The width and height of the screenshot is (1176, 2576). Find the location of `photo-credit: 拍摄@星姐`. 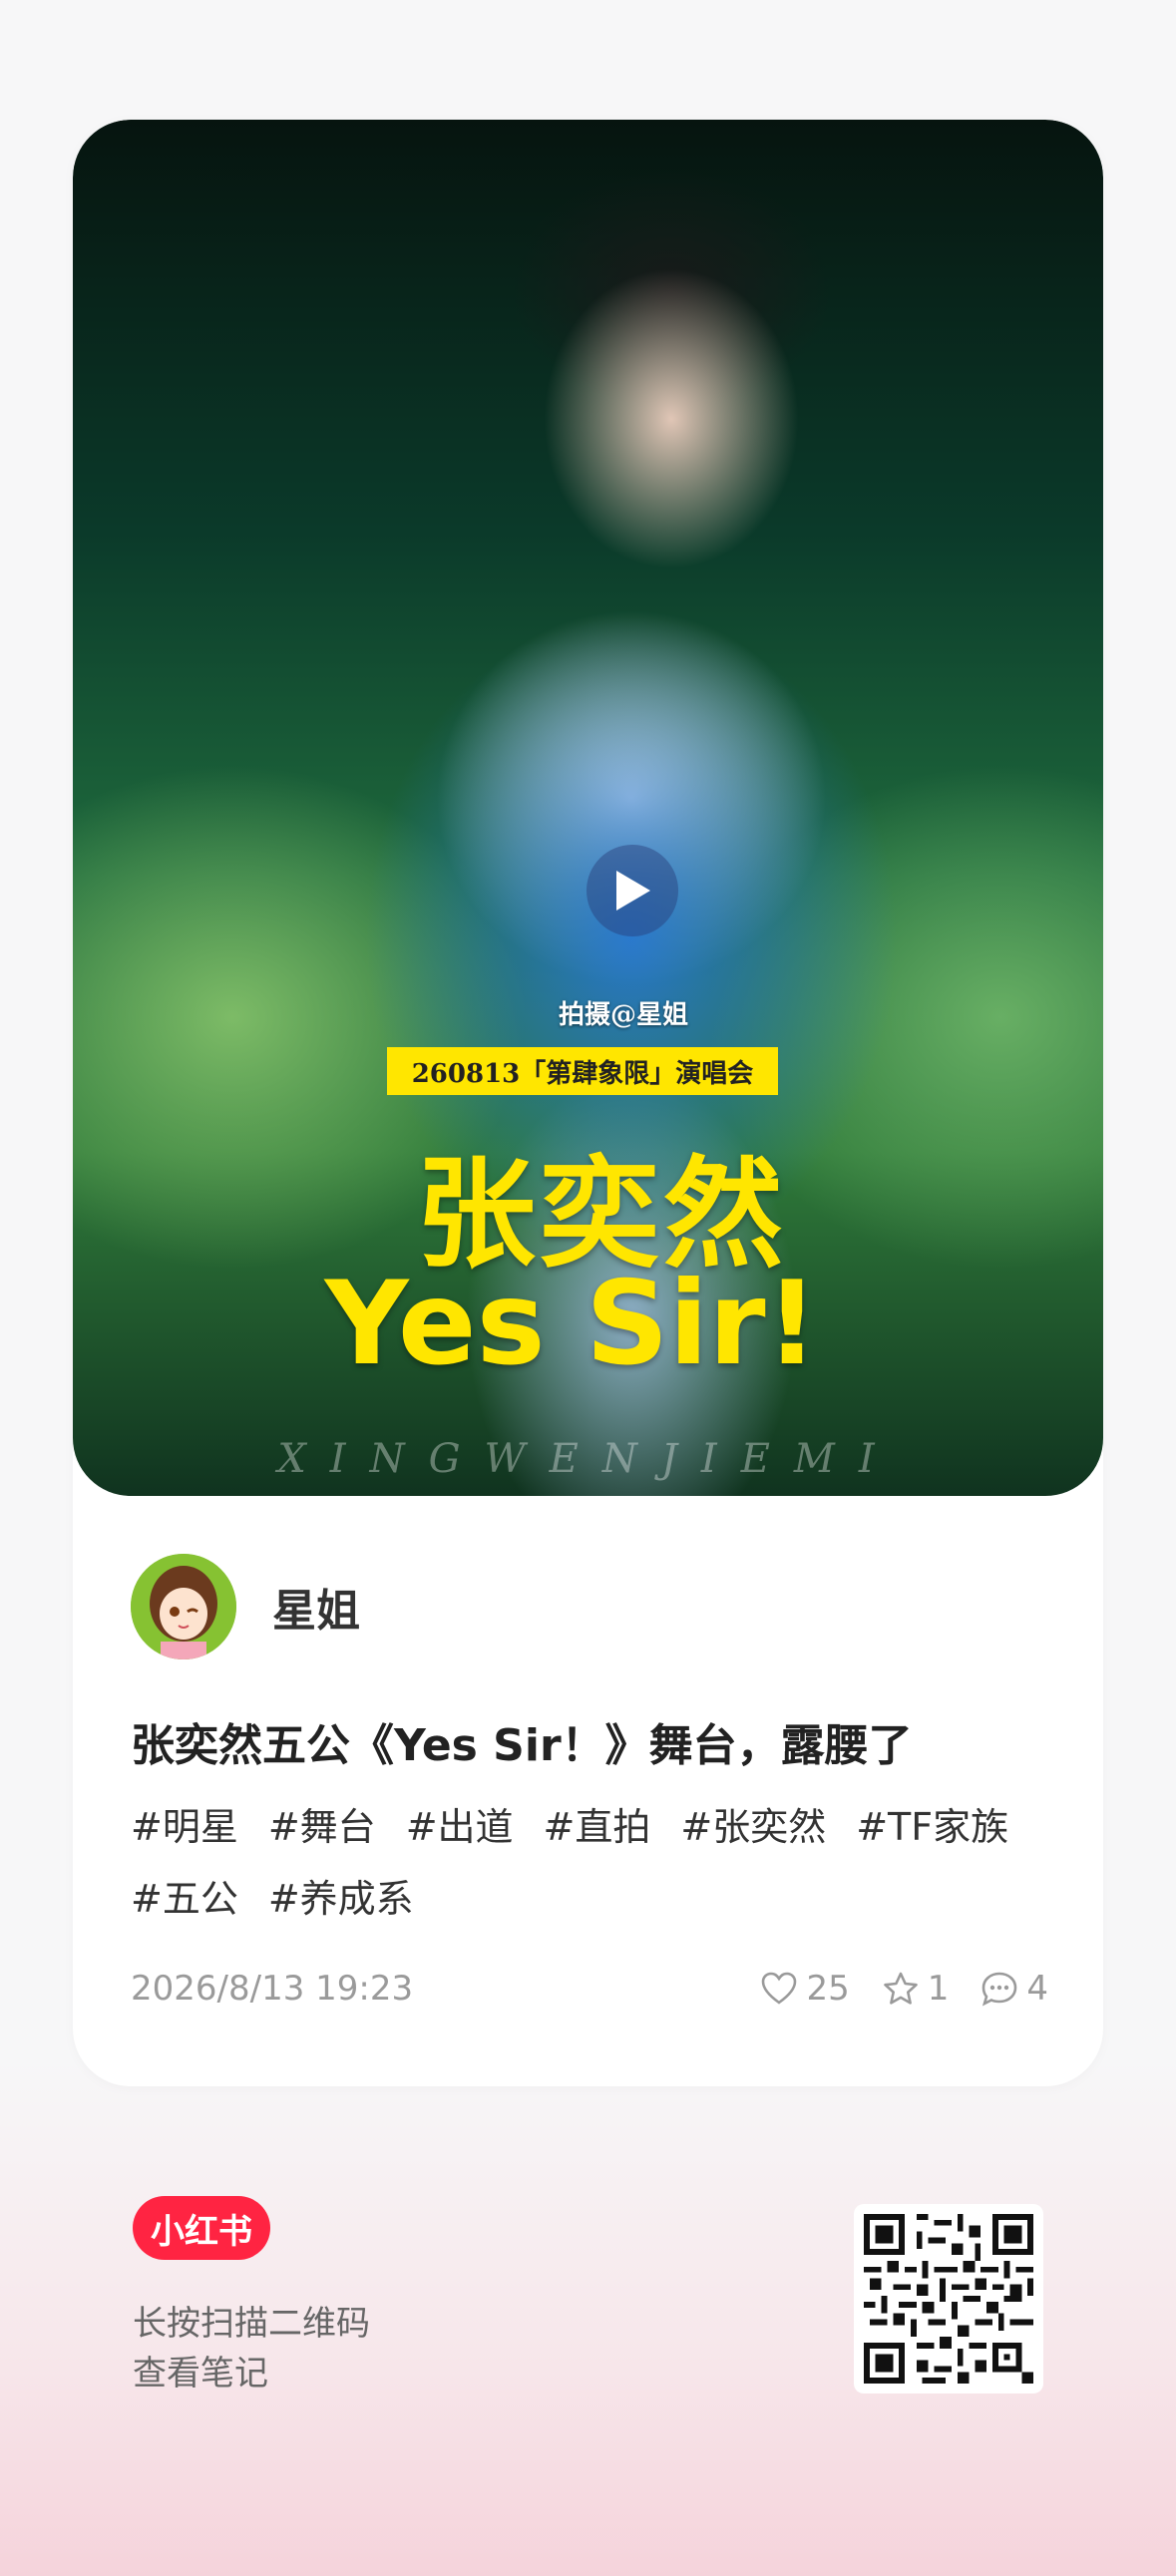

photo-credit: 拍摄@星姐 is located at coordinates (623, 1015).